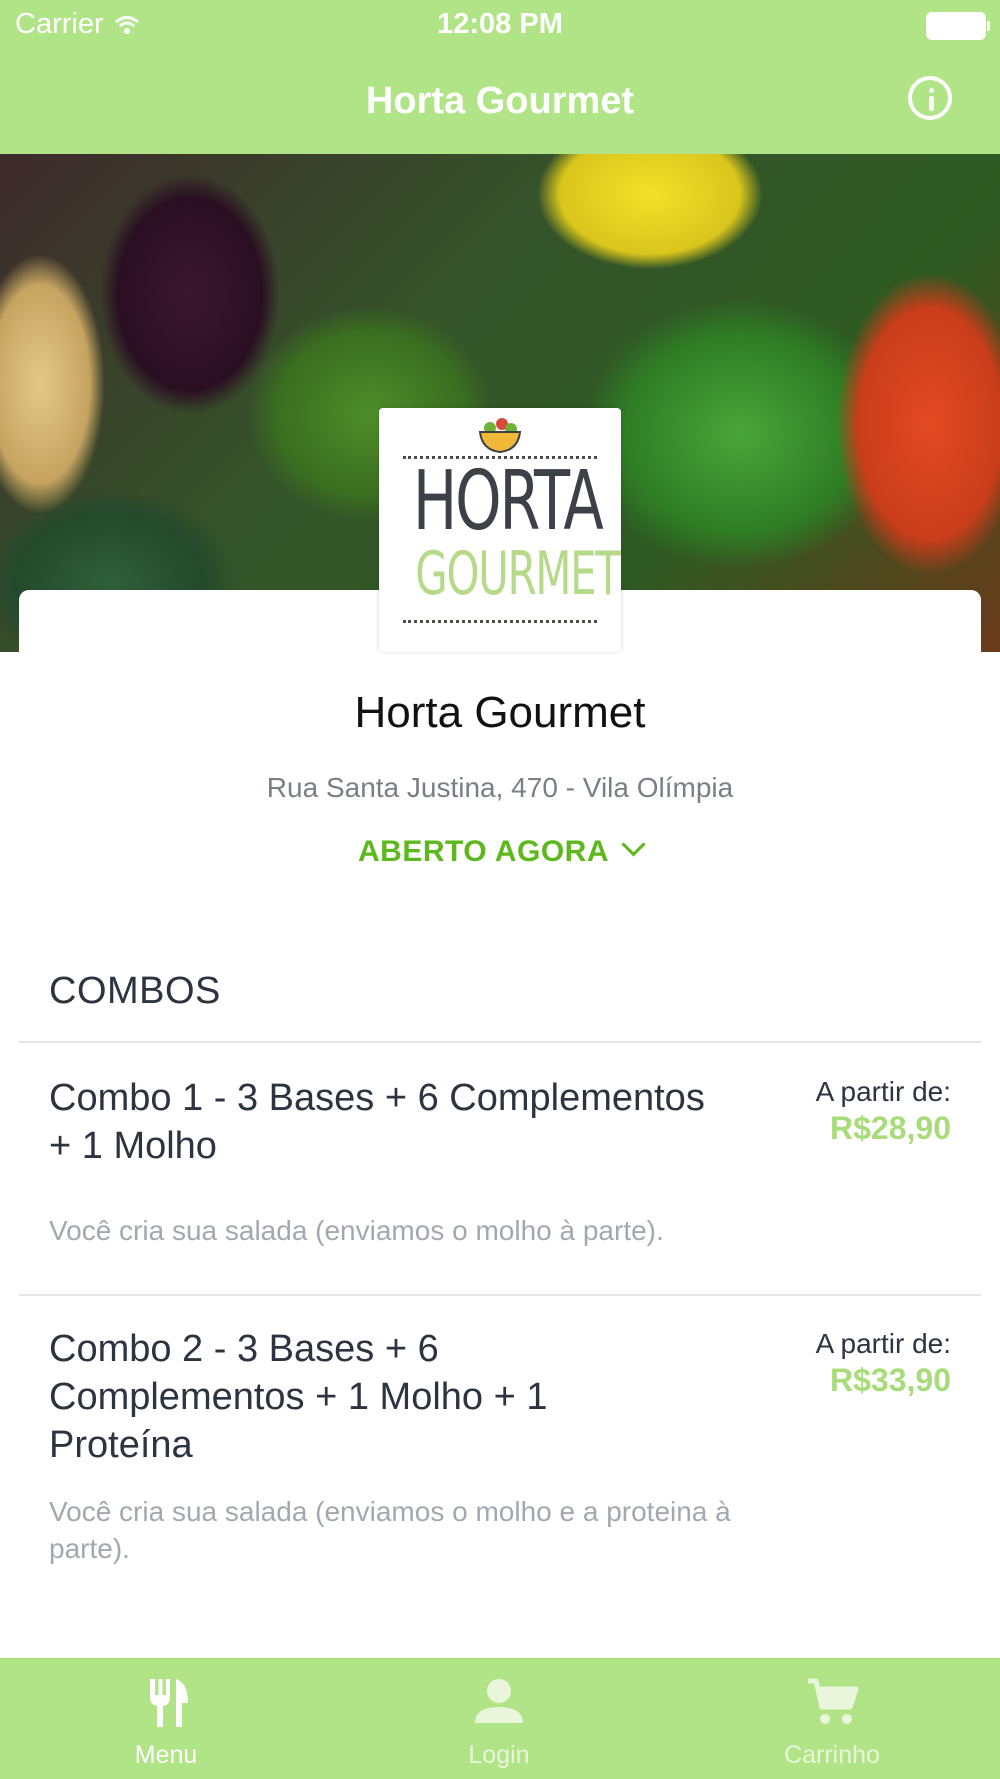 Image resolution: width=1000 pixels, height=1779 pixels. What do you see at coordinates (500, 621) in the screenshot?
I see `logo-dotted-line` at bounding box center [500, 621].